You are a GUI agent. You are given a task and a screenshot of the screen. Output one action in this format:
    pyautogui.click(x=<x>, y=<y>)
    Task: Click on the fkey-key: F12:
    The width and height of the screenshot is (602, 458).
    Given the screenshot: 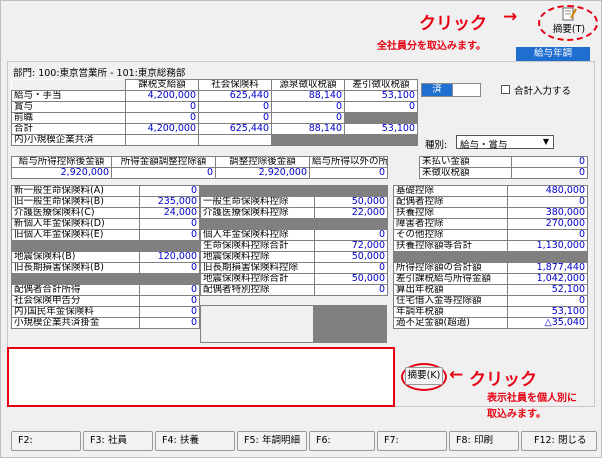 What is the action you would take?
    pyautogui.click(x=544, y=440)
    